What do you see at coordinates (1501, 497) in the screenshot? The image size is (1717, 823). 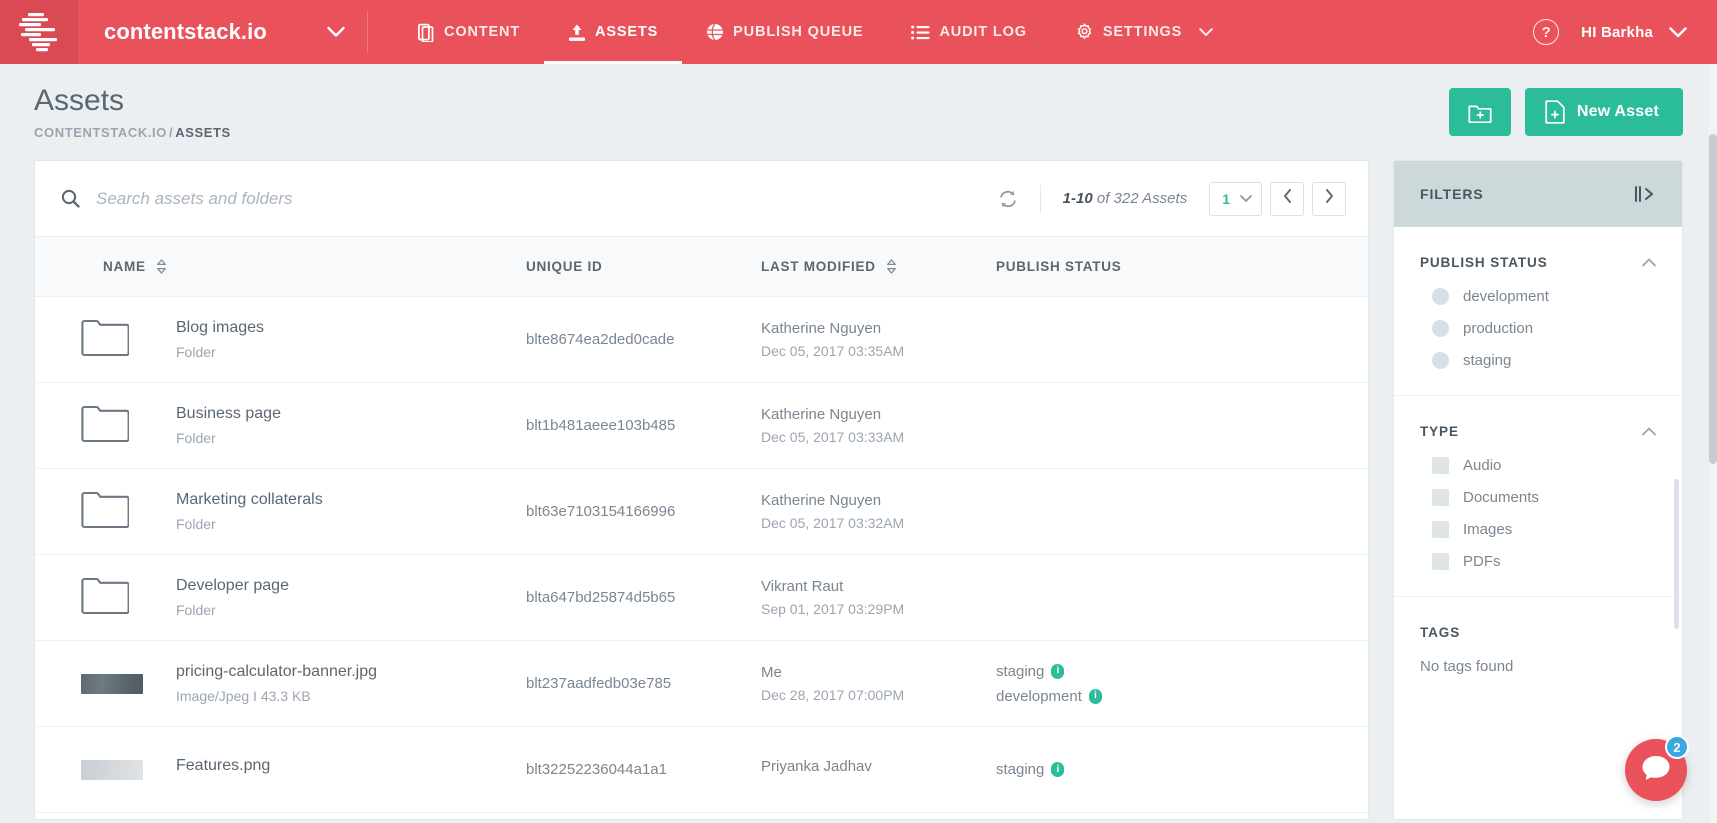 I see `filter-item-label: Documents` at bounding box center [1501, 497].